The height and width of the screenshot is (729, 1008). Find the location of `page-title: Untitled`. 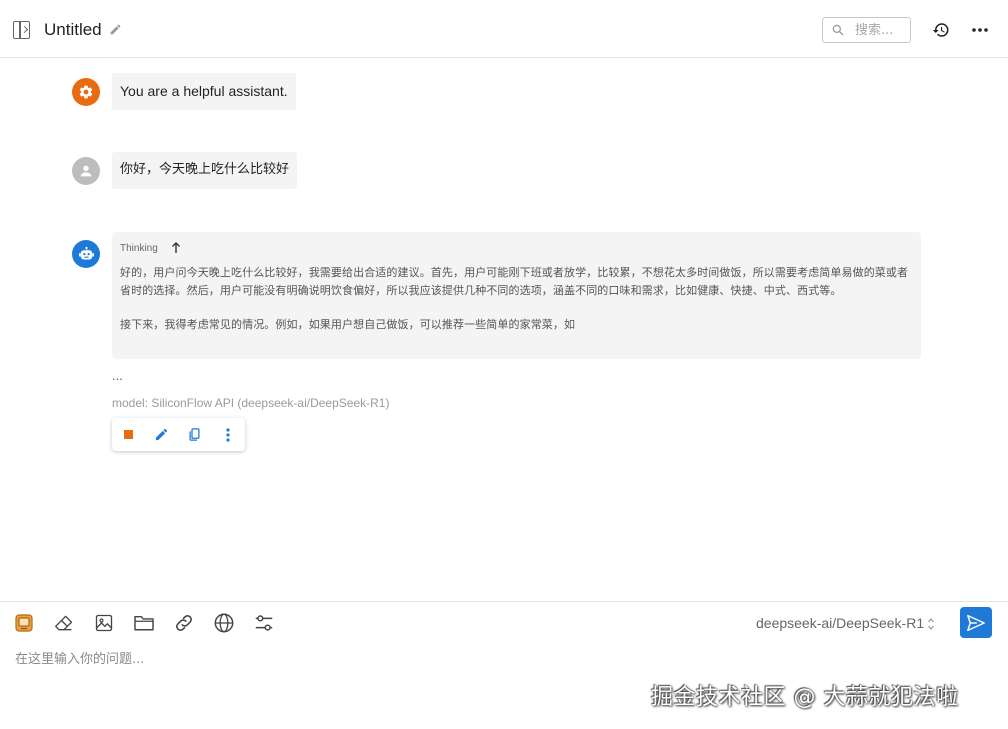

page-title: Untitled is located at coordinates (73, 30).